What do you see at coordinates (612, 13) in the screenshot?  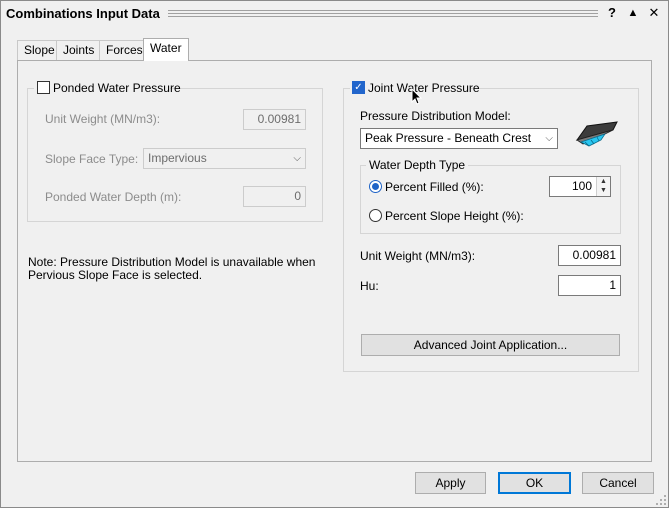 I see `help-button: ?` at bounding box center [612, 13].